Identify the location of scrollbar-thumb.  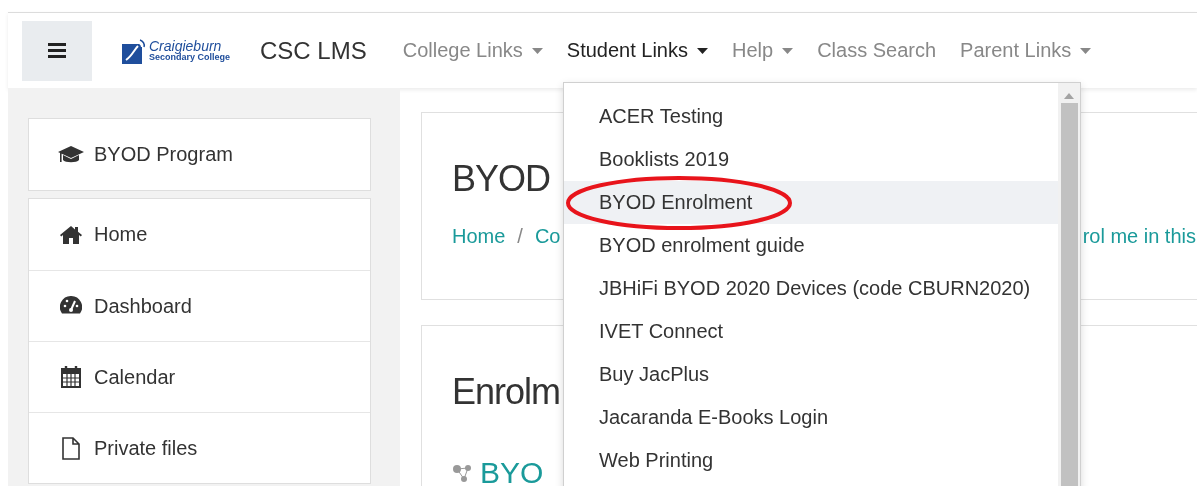
(1069, 294).